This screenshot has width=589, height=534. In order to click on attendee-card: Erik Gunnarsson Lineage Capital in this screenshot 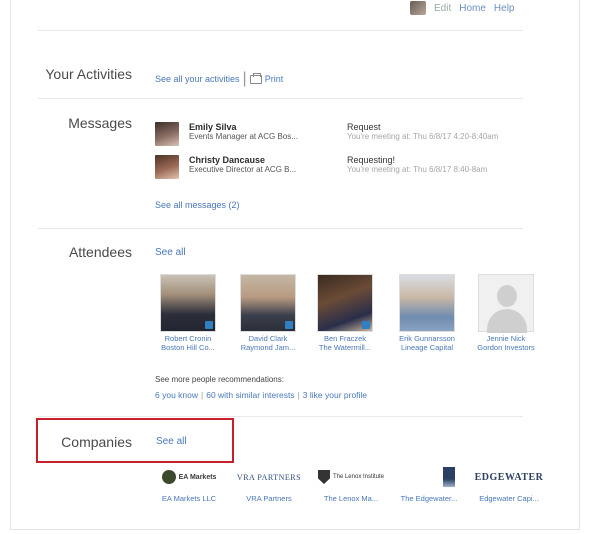, I will do `click(427, 313)`.